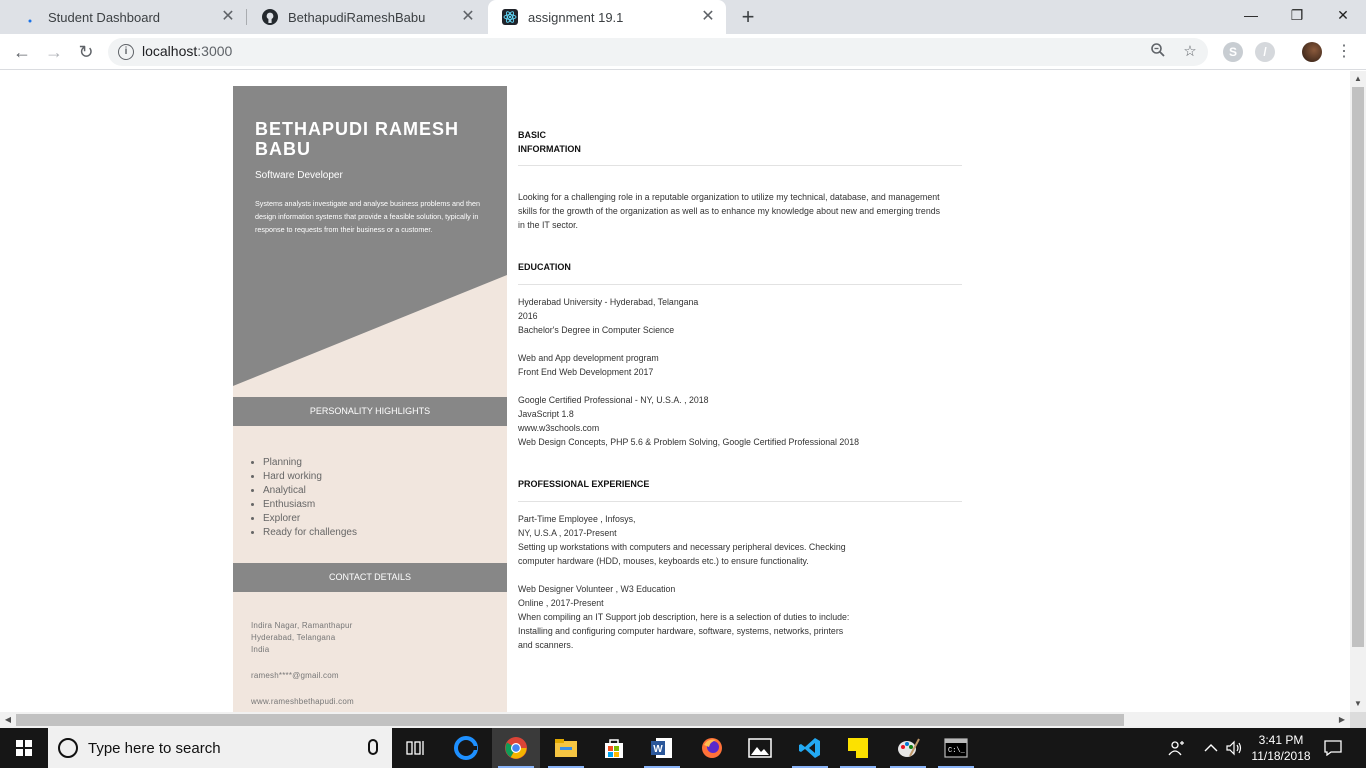  Describe the element at coordinates (295, 675) in the screenshot. I see `email-text: ramesh****@gmail.com` at that location.